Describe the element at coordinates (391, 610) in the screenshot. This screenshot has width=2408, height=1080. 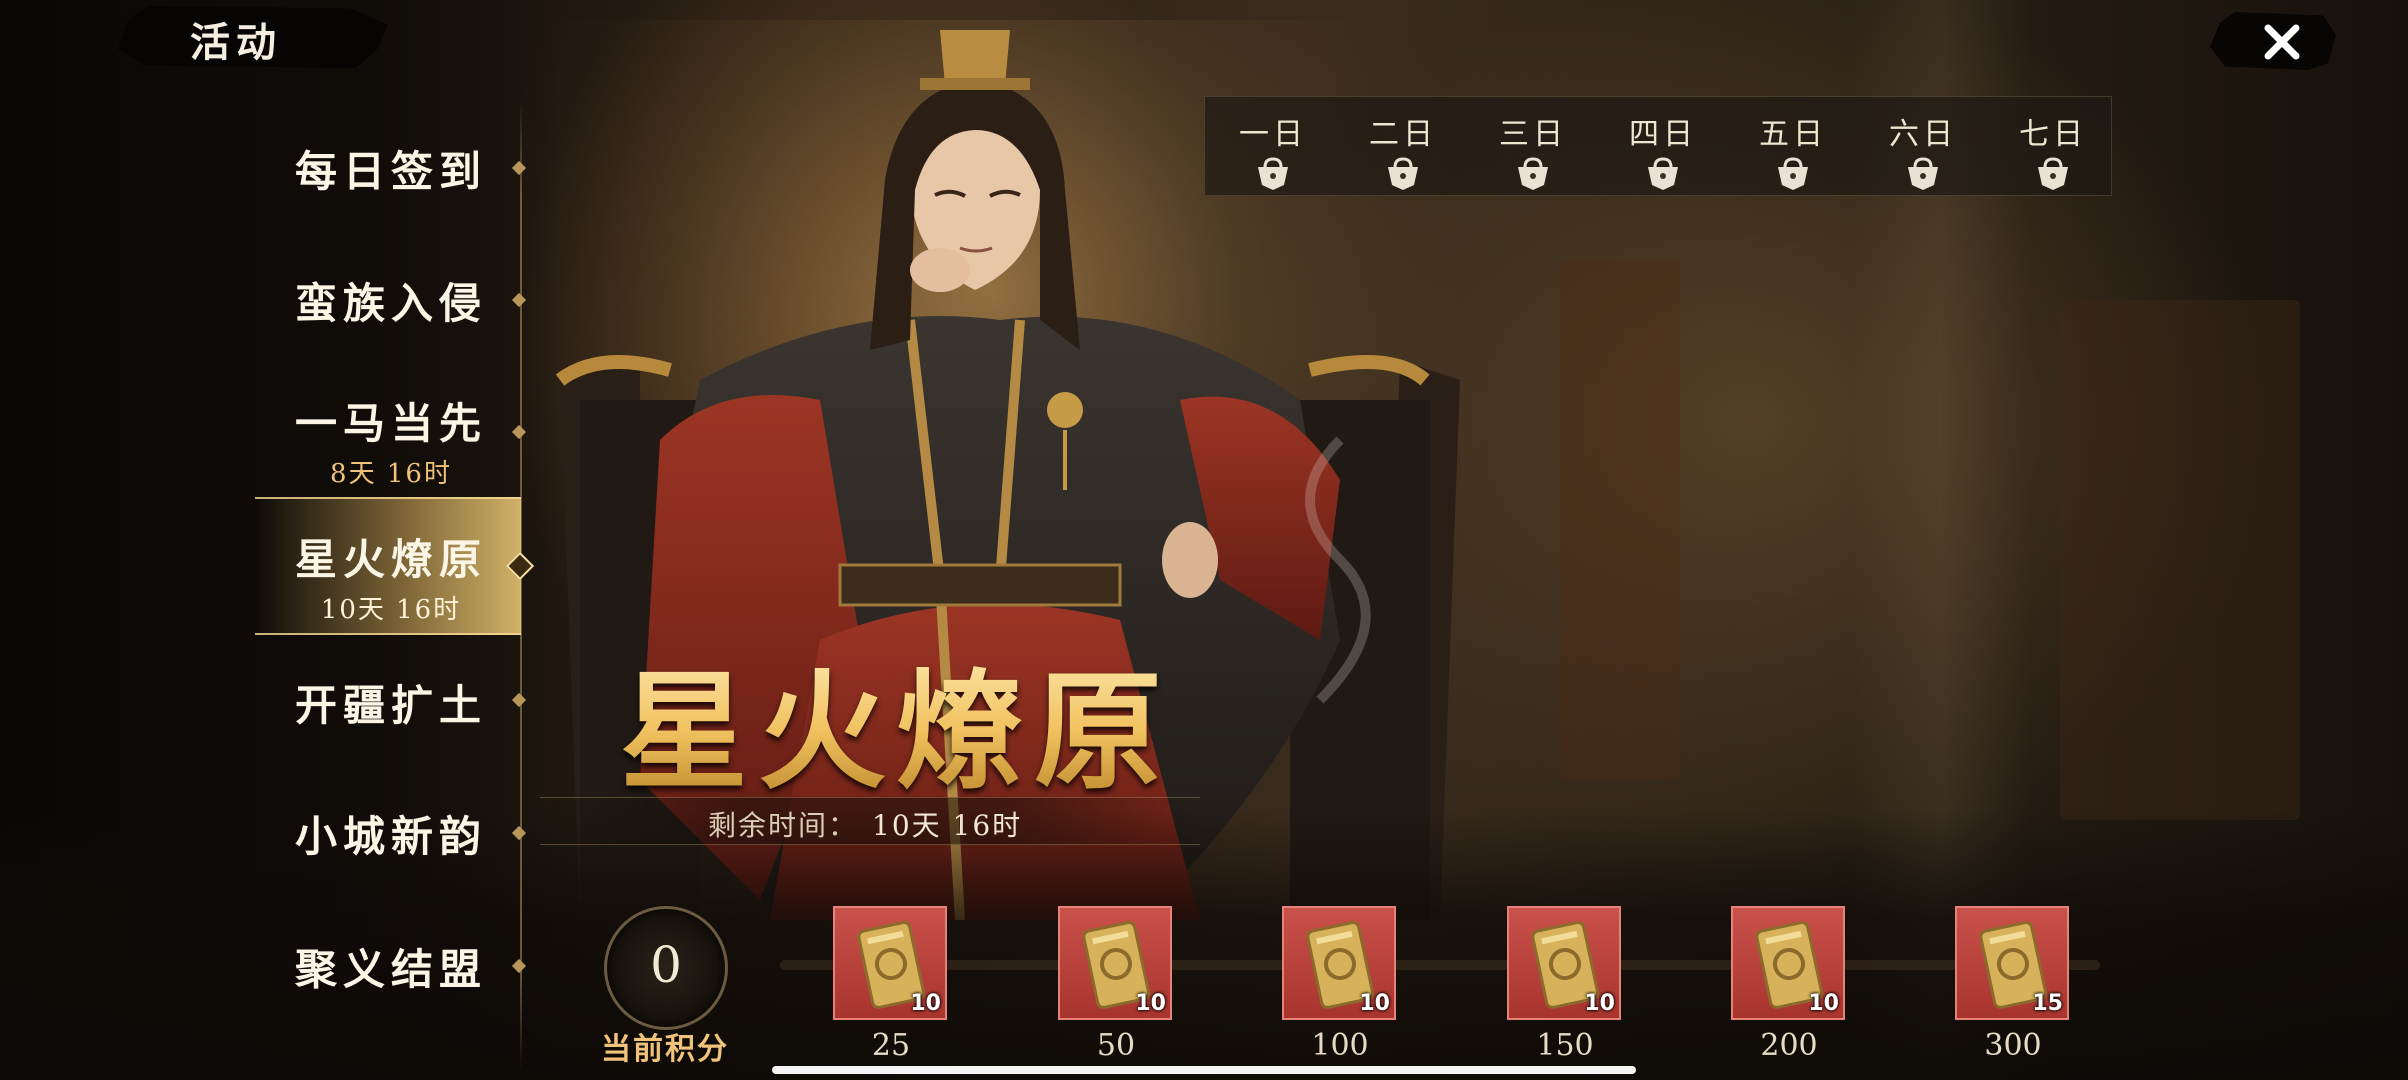
I see `nav-item-timer: 10天 16时` at that location.